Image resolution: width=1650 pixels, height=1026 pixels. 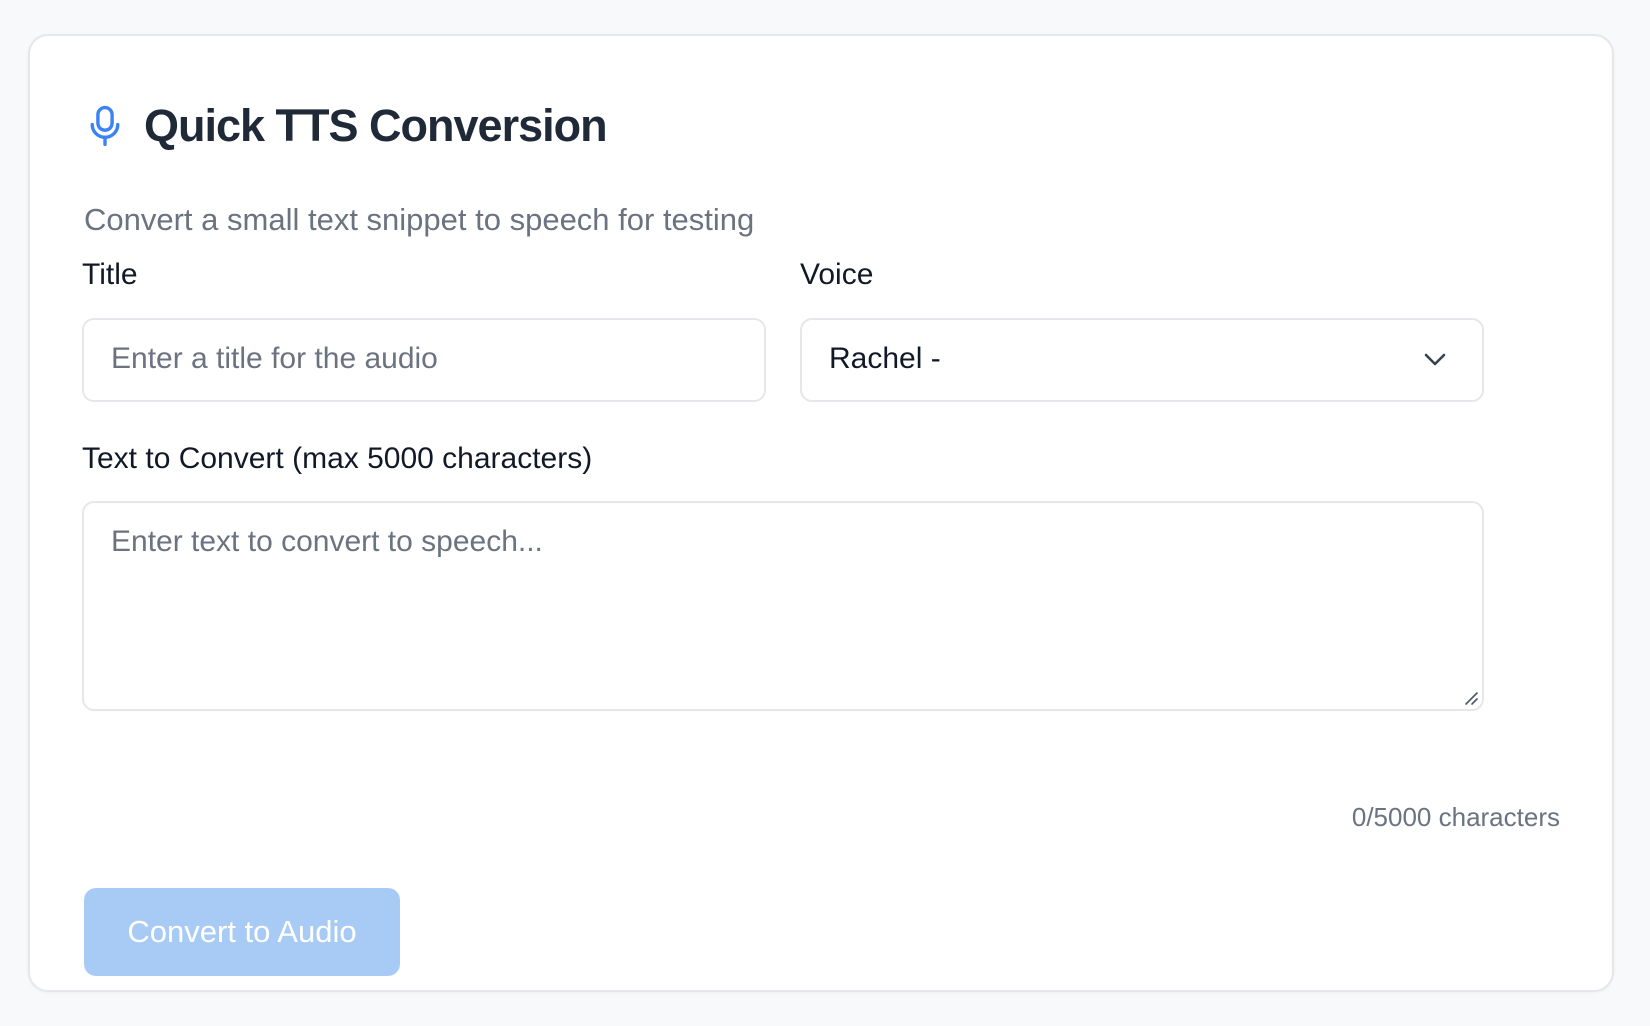 I want to click on voice-label: Voice, so click(x=837, y=274).